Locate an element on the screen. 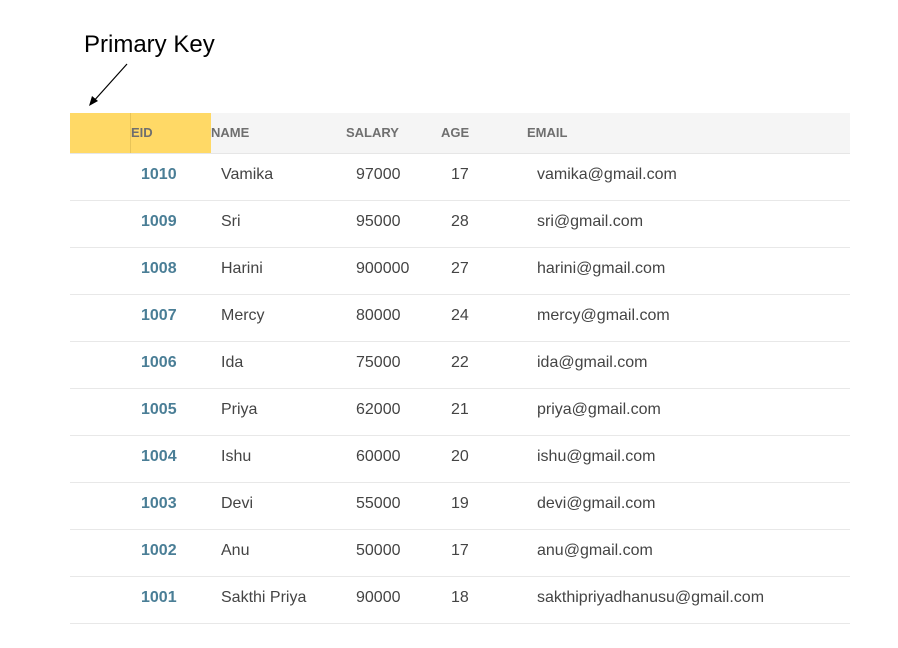  table-row: 1006 Ida 75000 22 ida@gmail.com is located at coordinates (460, 365).